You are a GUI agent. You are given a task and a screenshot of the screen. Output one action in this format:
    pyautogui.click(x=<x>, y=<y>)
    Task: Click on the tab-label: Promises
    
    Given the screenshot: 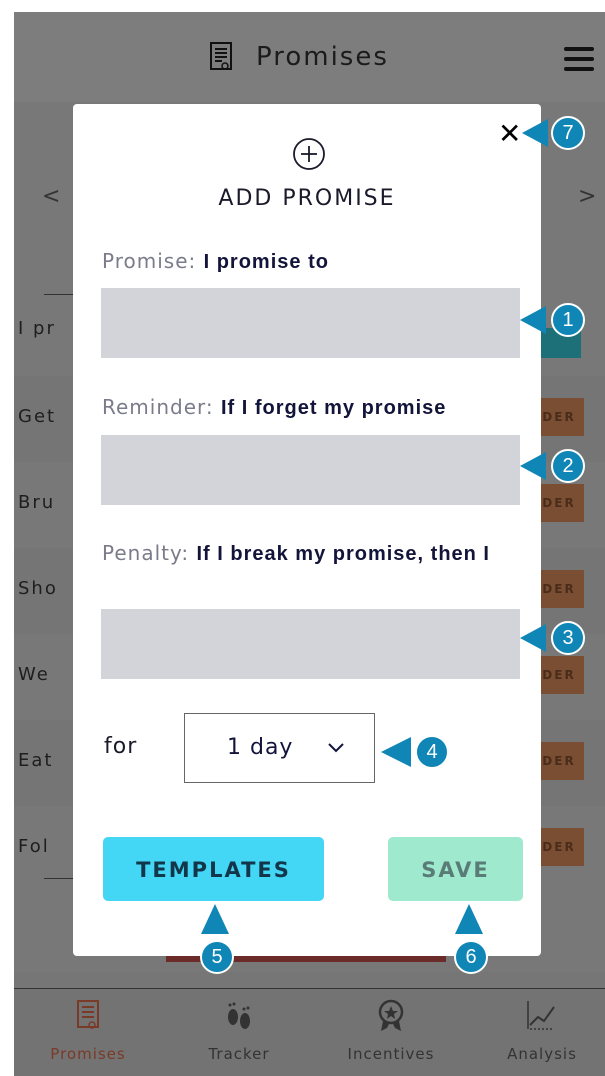 What is the action you would take?
    pyautogui.click(x=88, y=1054)
    